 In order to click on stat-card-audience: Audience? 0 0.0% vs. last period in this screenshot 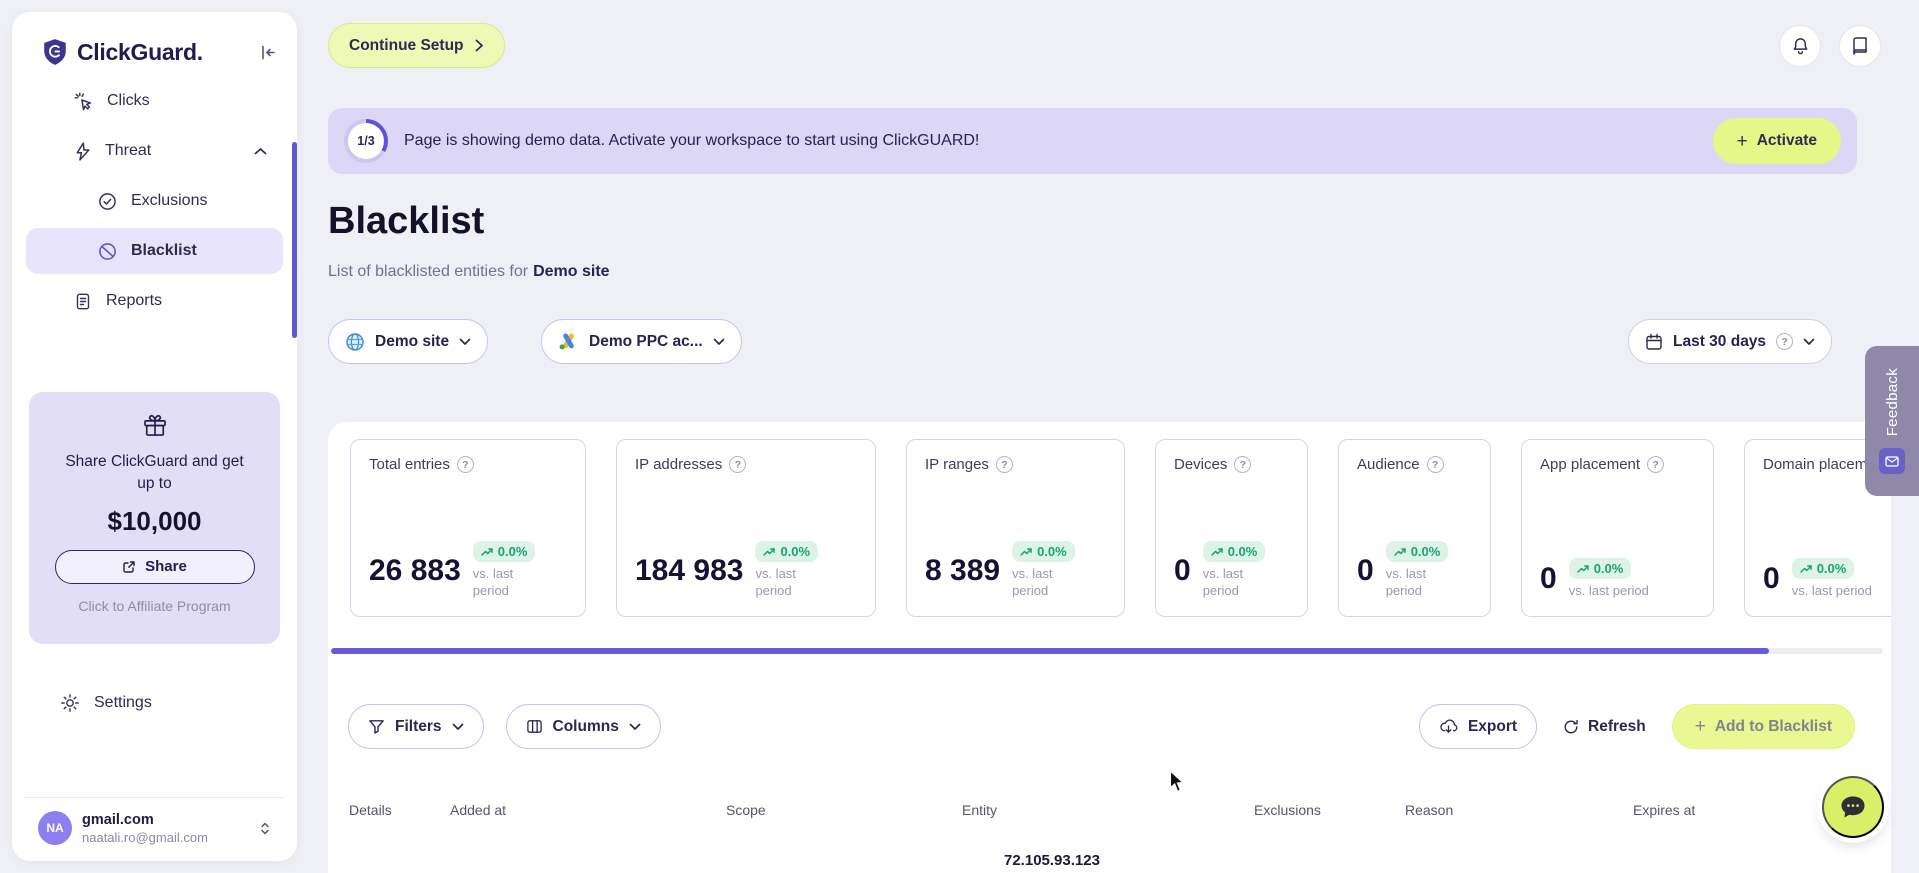, I will do `click(1414, 528)`.